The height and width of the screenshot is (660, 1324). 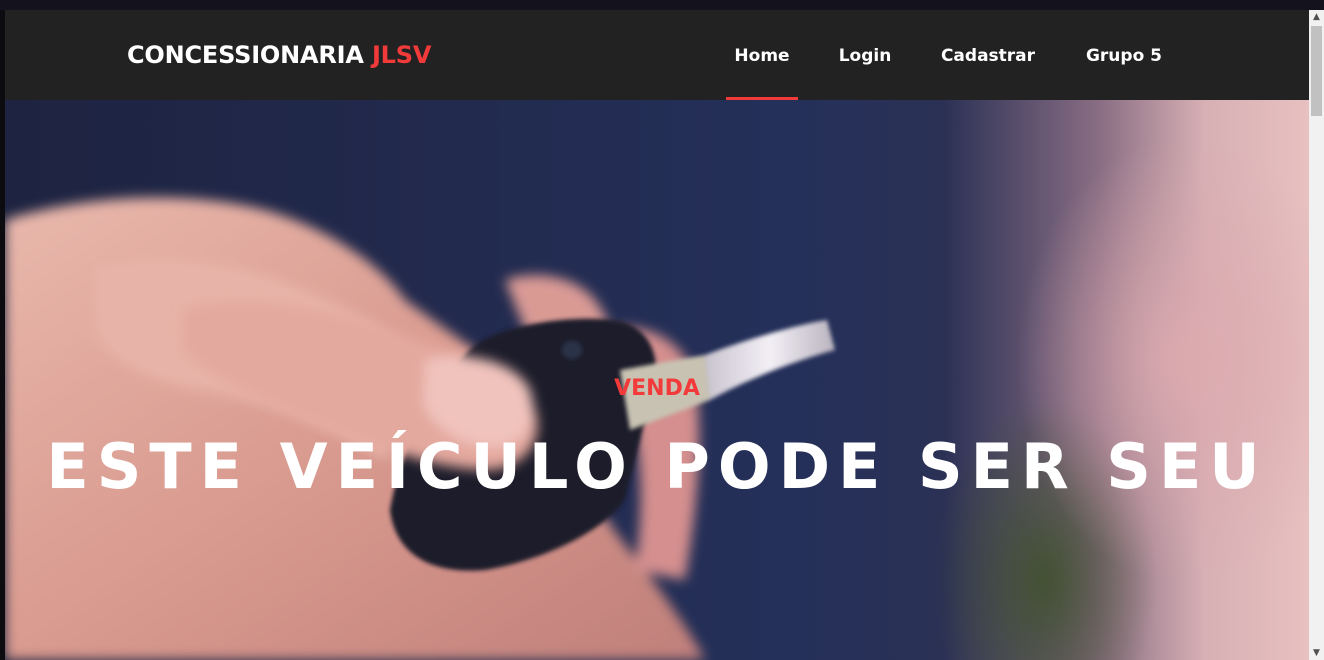 I want to click on brand-logo: CONCESSIONARIA JLSV, so click(x=279, y=55).